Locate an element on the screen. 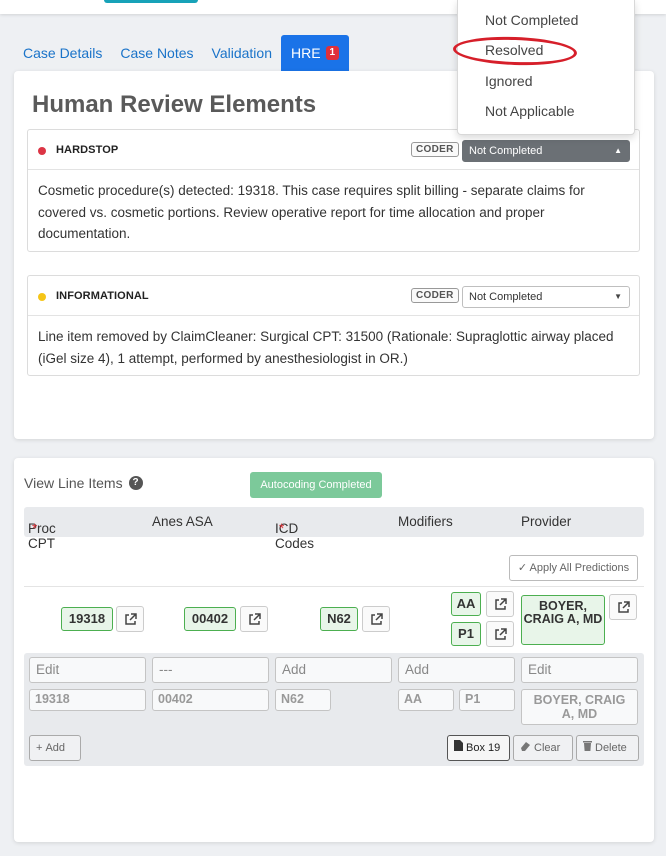 The height and width of the screenshot is (856, 666). case-tabs: Case Details Case Notes Validation HRE 1 is located at coordinates (182, 53).